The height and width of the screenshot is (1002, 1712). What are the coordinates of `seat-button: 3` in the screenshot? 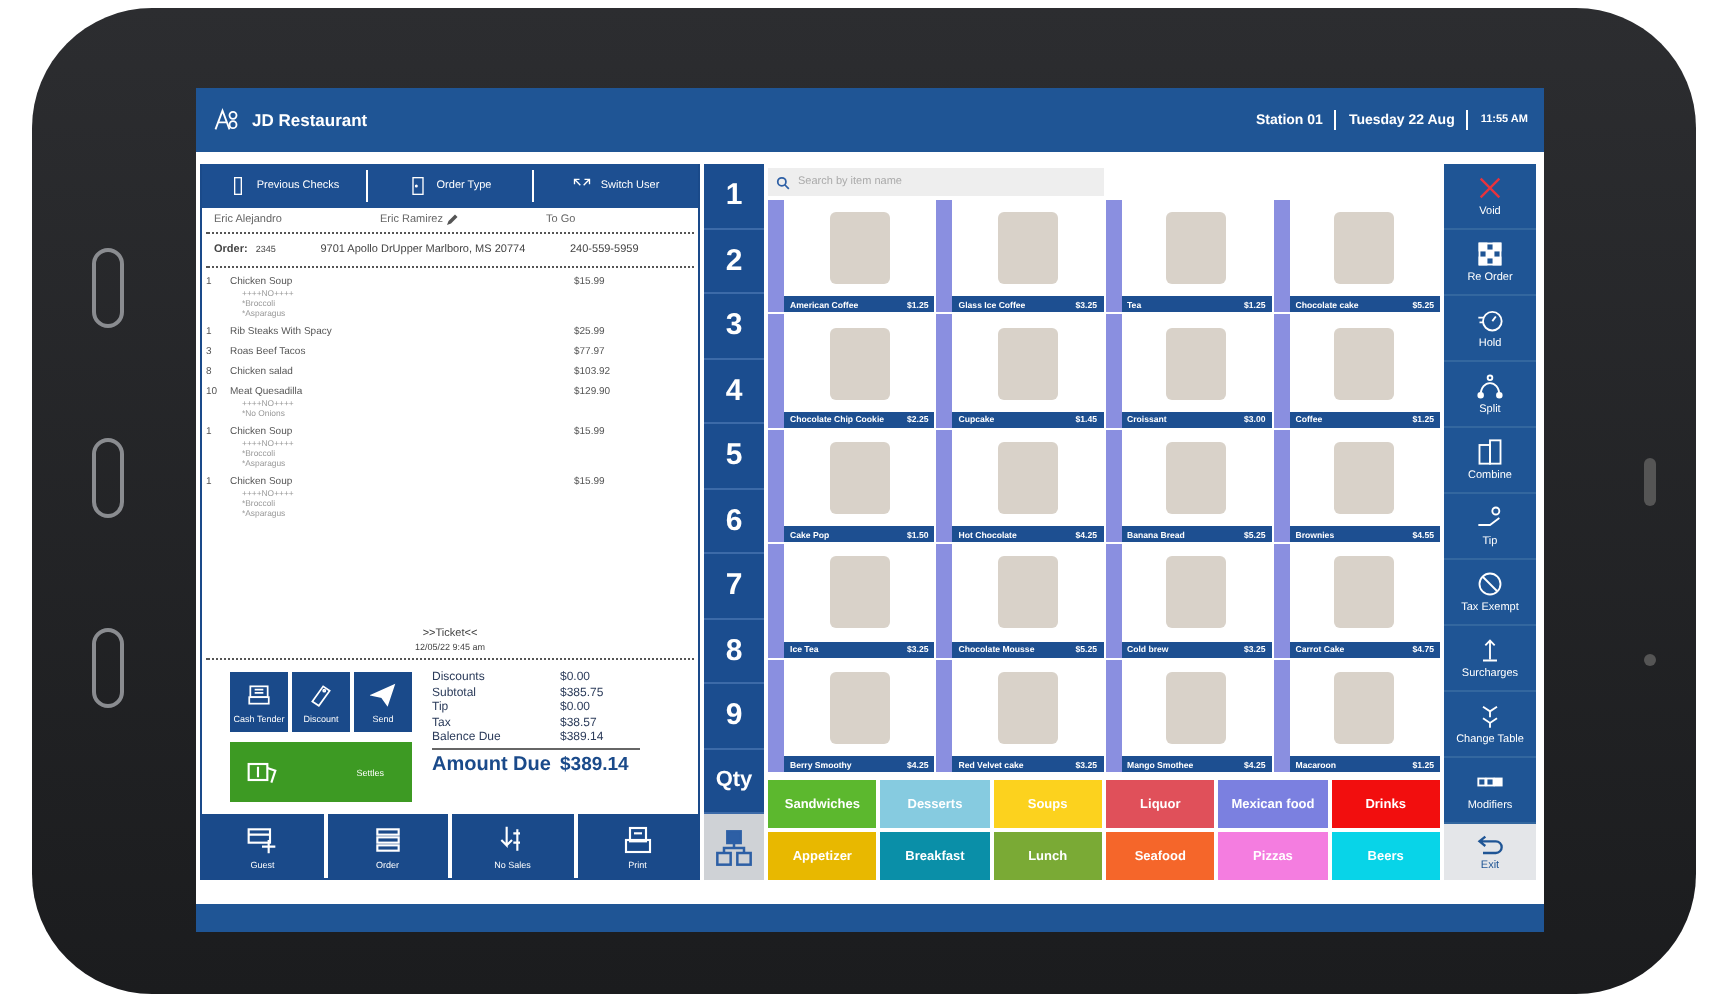 It's located at (734, 326).